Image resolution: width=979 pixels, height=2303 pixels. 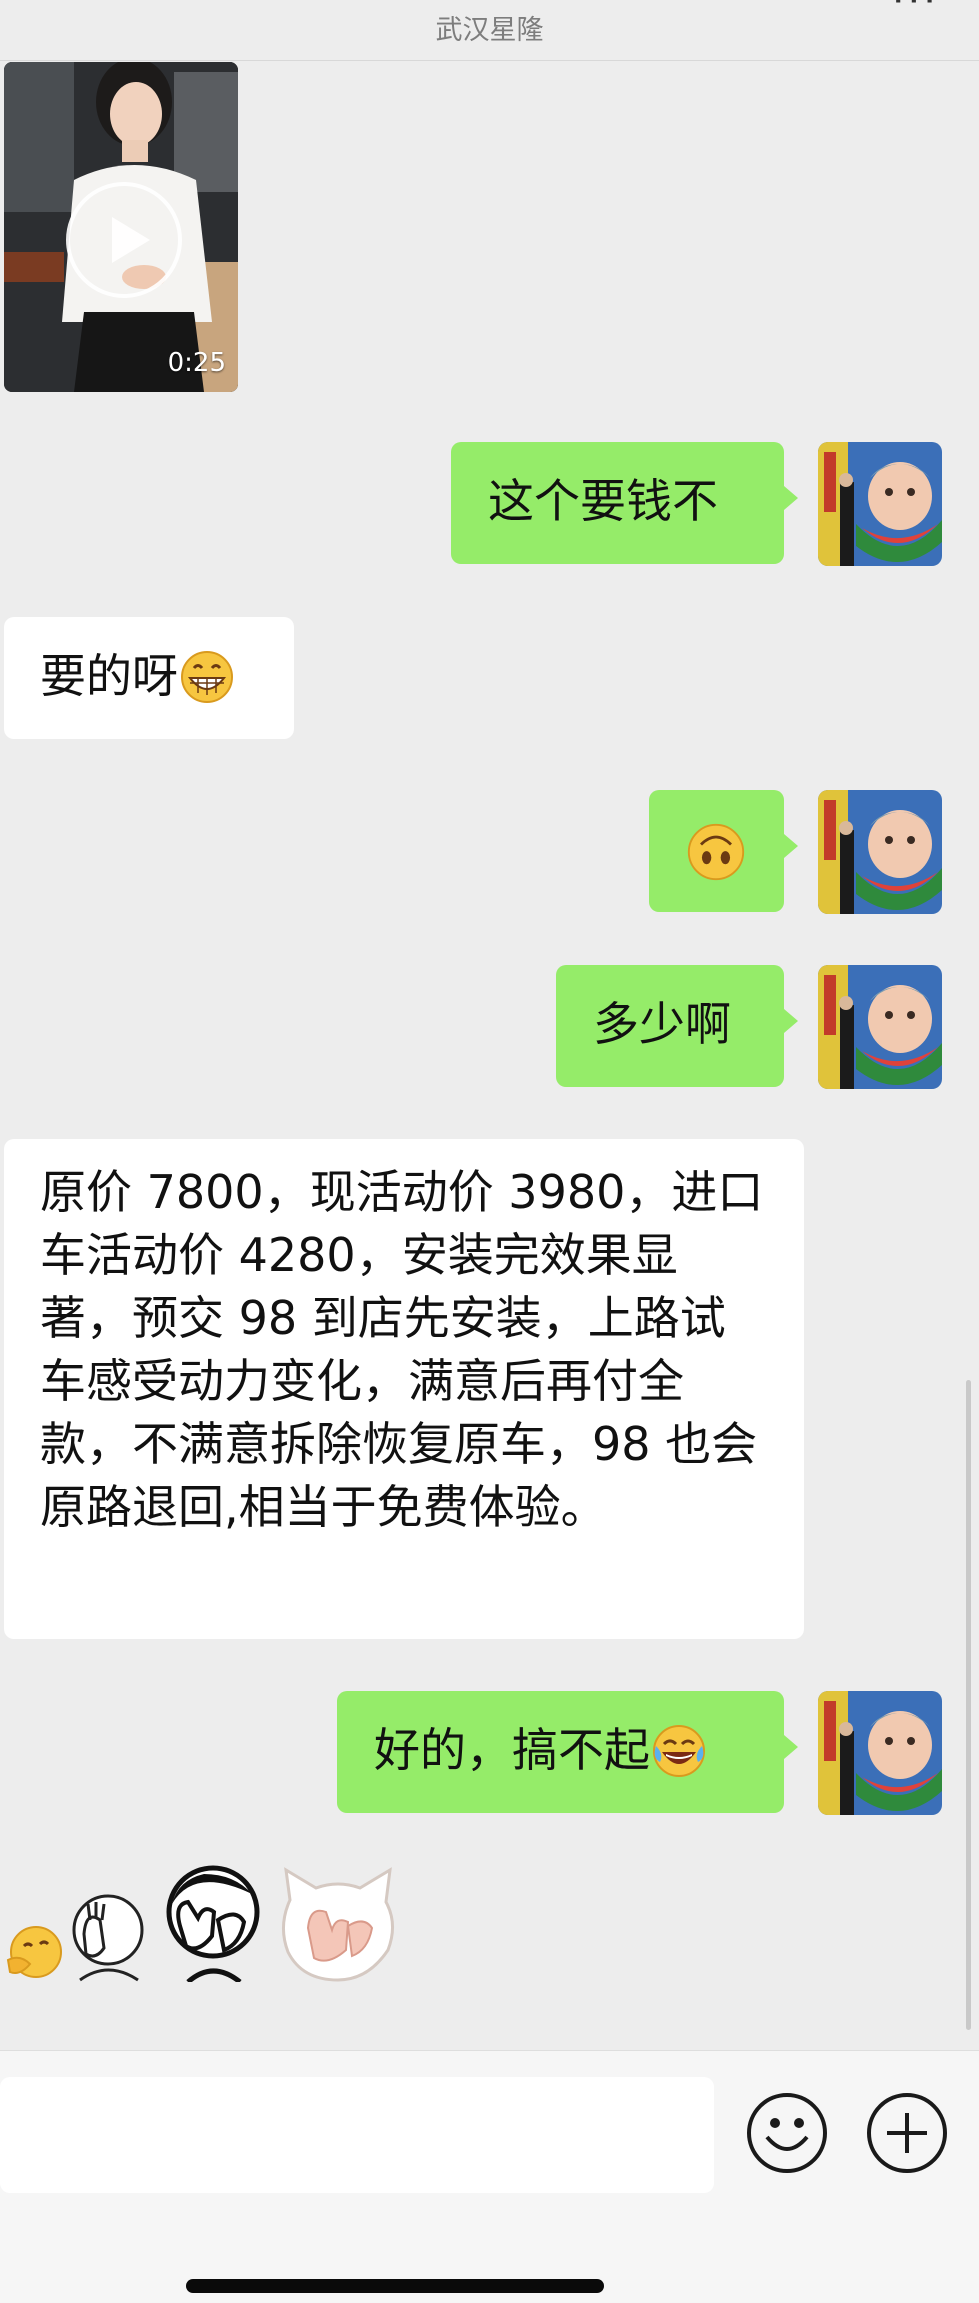 What do you see at coordinates (108, 1938) in the screenshot?
I see `facepalm-sticker-icon` at bounding box center [108, 1938].